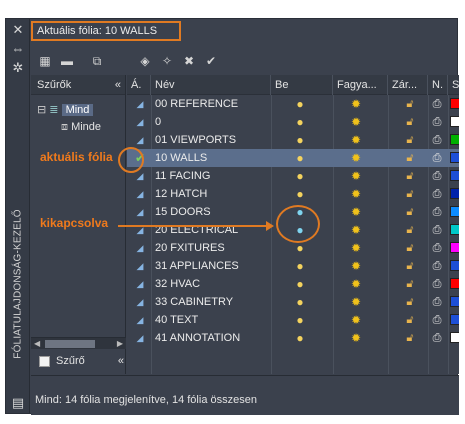  I want to click on column-plot: N., so click(438, 85).